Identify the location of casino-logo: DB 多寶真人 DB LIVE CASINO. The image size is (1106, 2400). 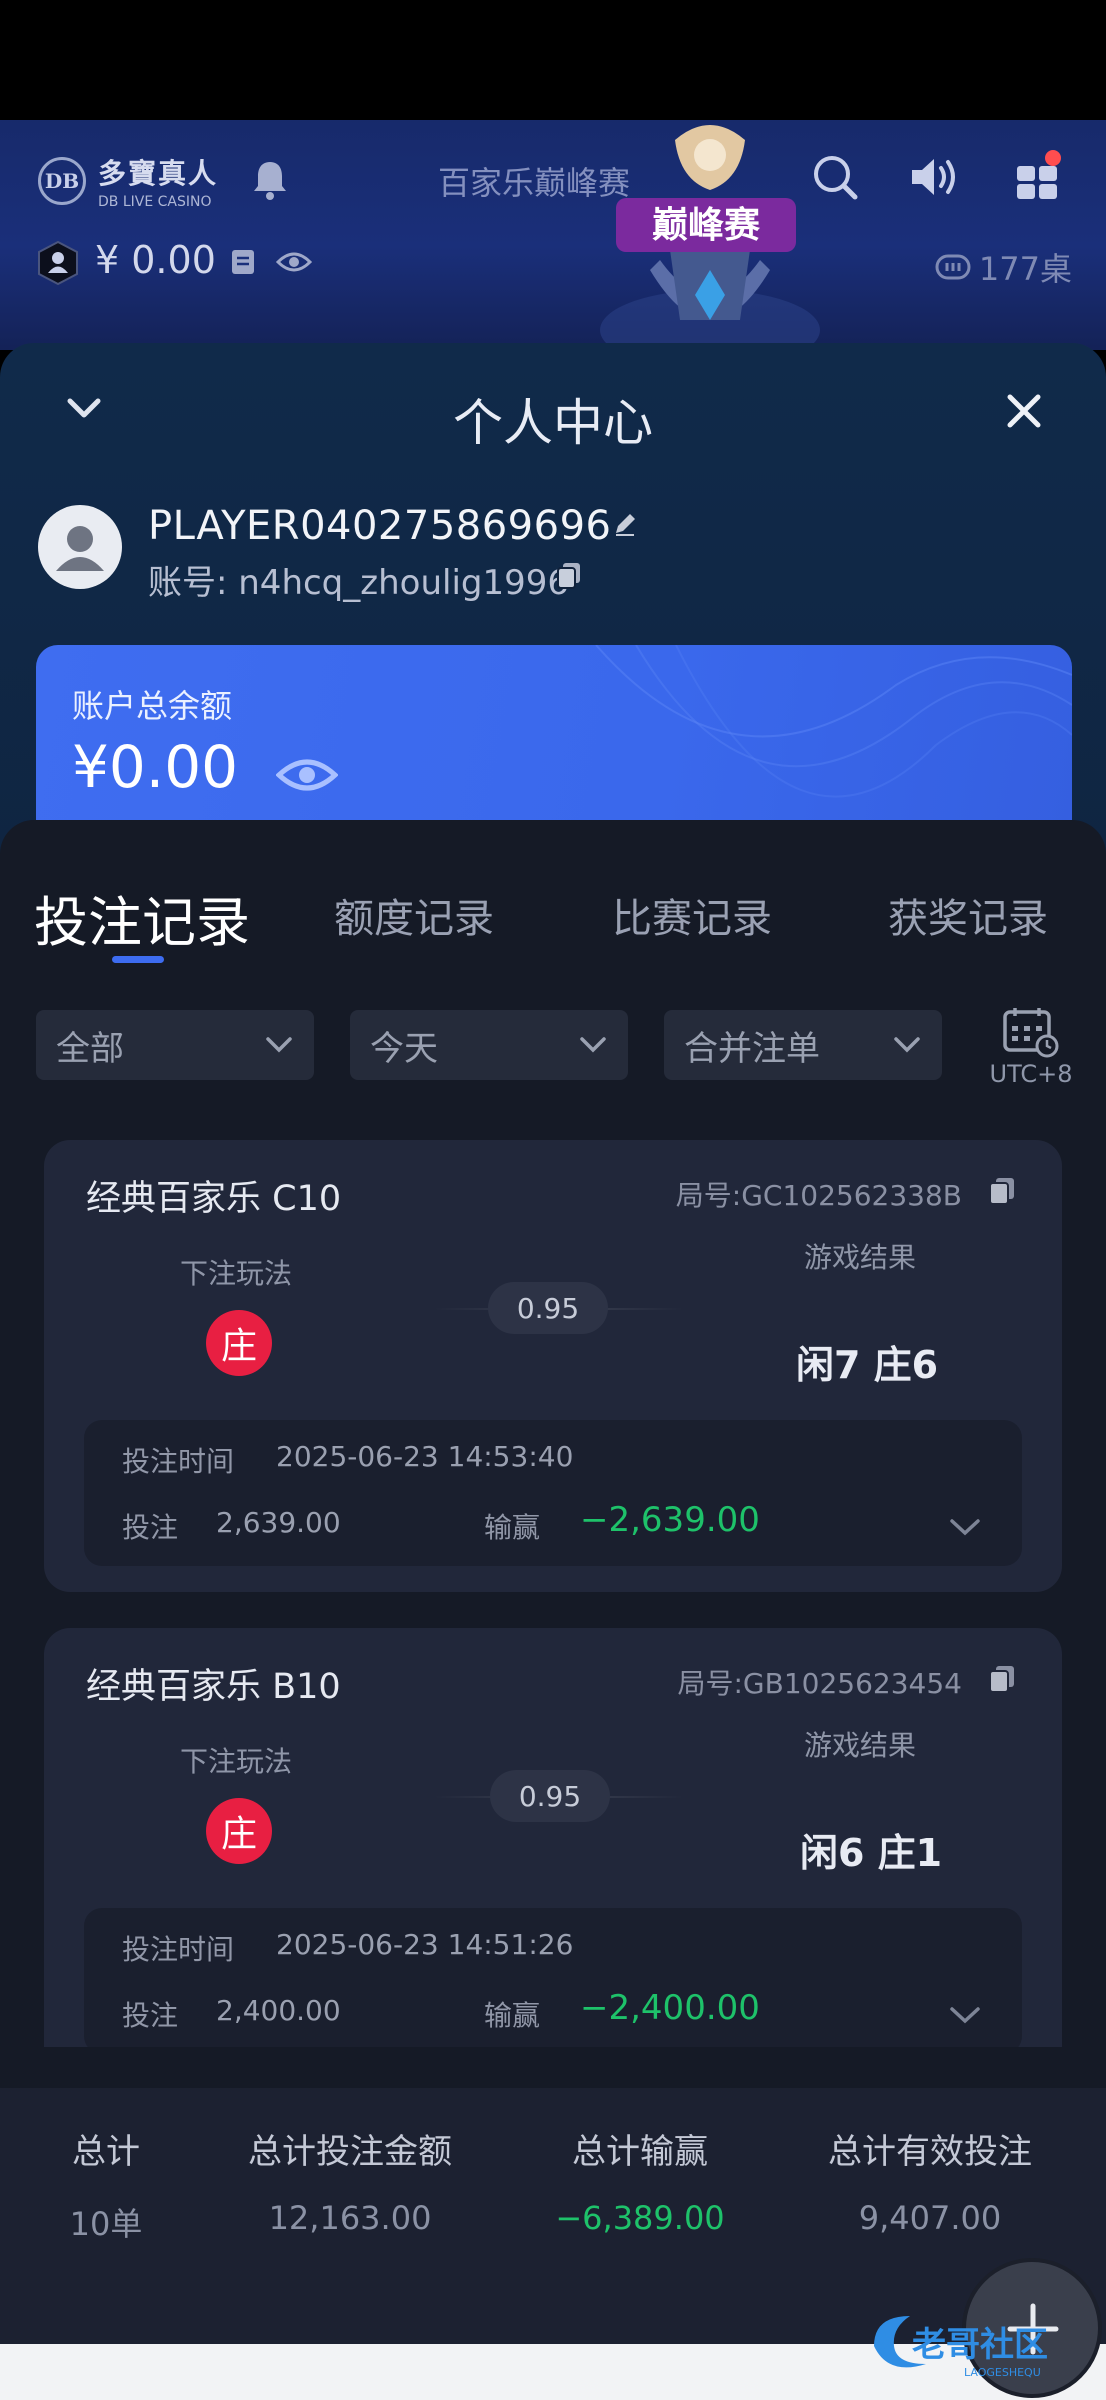
(128, 181).